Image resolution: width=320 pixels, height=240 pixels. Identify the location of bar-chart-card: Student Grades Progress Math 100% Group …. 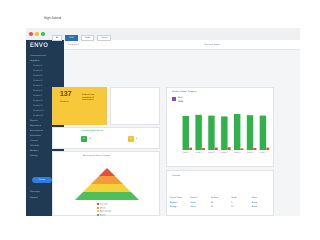
(220, 127).